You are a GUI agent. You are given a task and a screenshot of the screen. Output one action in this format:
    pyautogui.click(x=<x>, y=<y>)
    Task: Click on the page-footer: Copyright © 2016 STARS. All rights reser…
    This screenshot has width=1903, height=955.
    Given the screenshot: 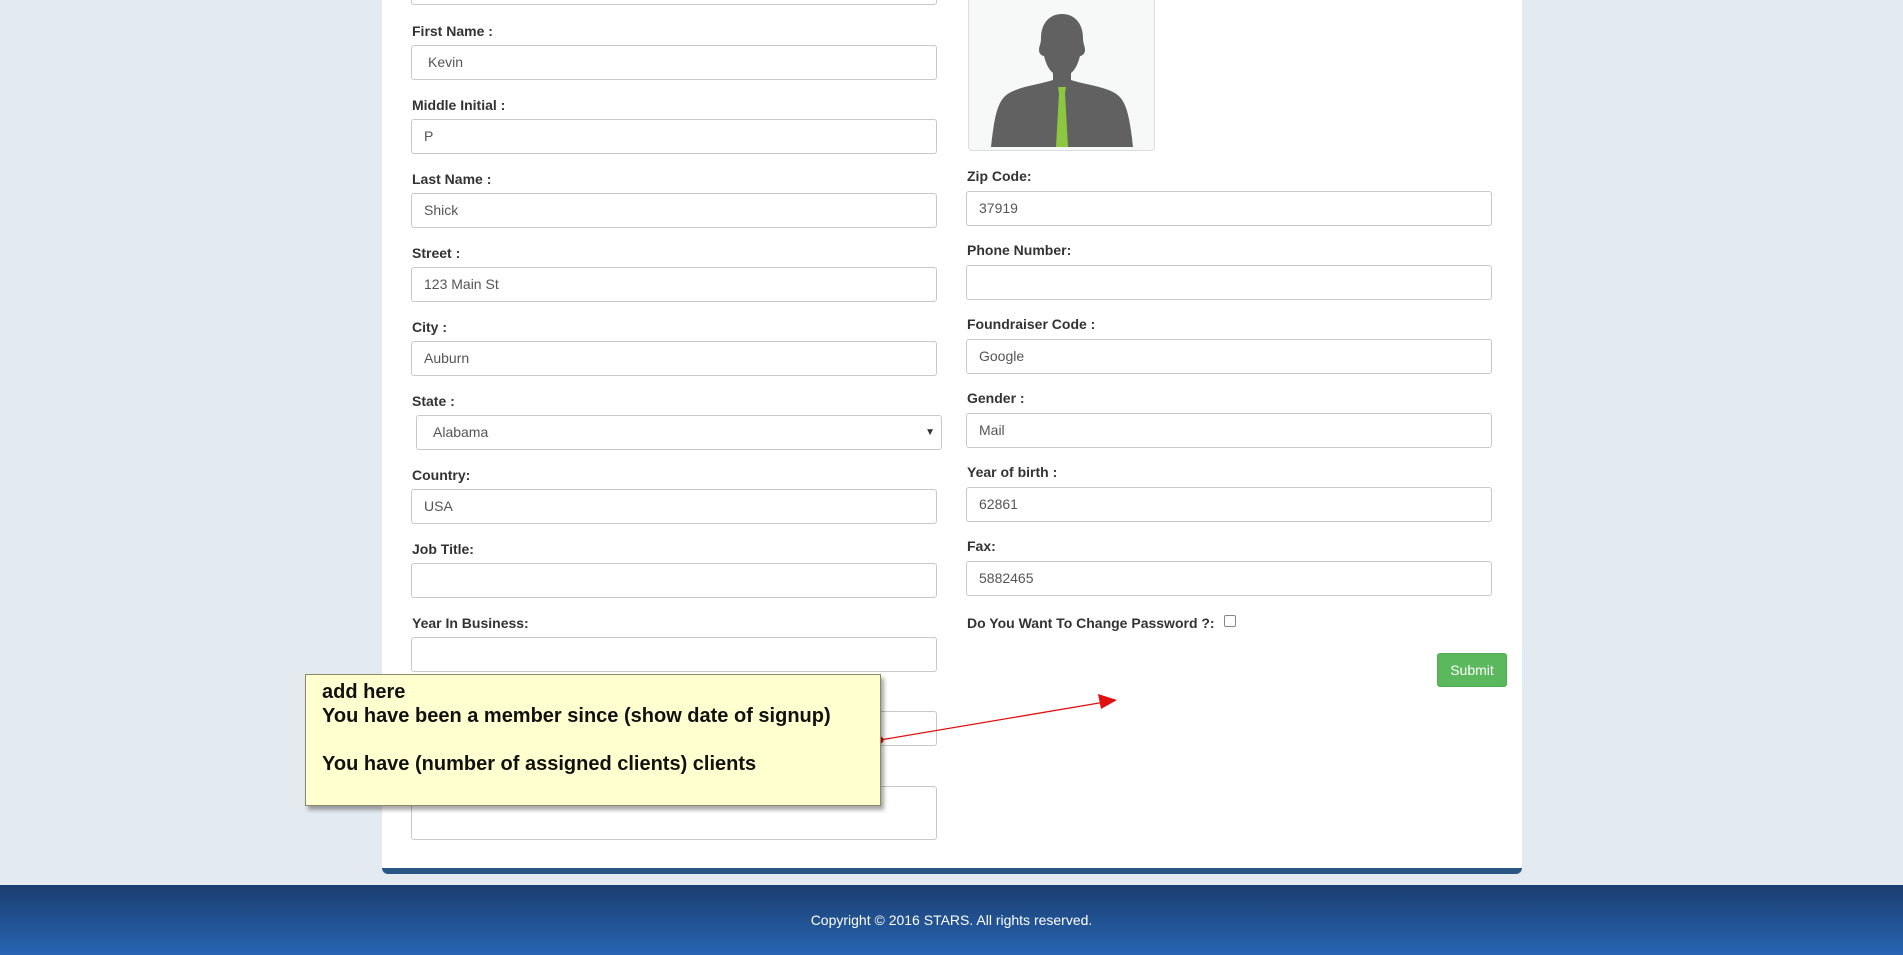 What is the action you would take?
    pyautogui.click(x=951, y=920)
    